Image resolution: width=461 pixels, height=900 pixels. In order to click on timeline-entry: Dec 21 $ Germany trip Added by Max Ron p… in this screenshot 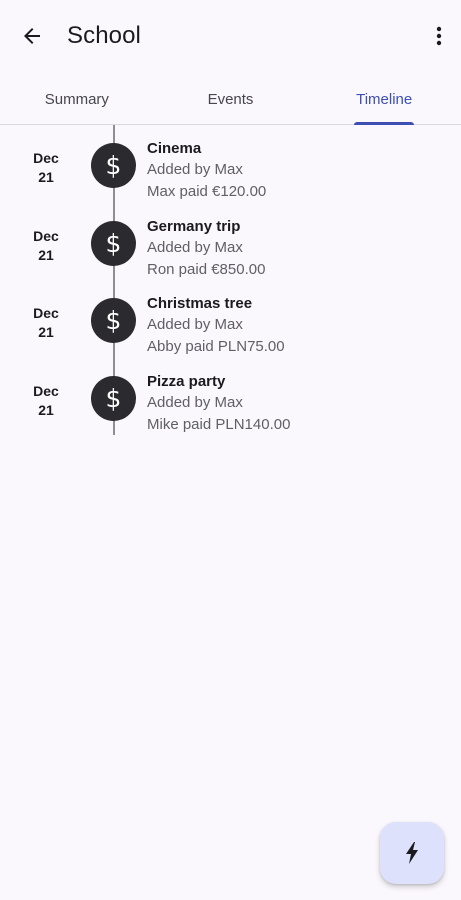, I will do `click(230, 242)`.